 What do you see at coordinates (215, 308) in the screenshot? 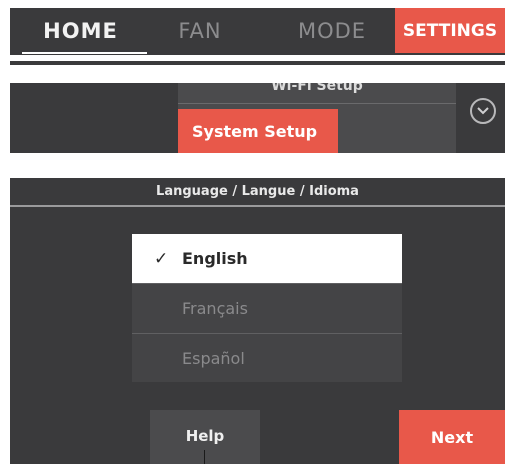
I see `language-label: Français` at bounding box center [215, 308].